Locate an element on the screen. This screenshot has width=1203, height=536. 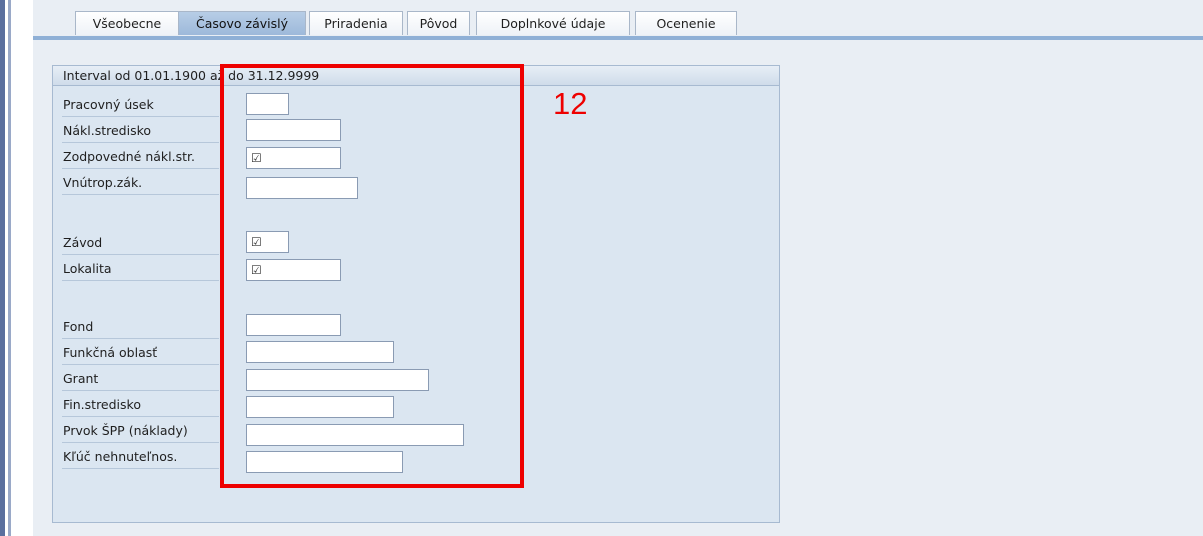
window-border-inner is located at coordinates (9, 268).